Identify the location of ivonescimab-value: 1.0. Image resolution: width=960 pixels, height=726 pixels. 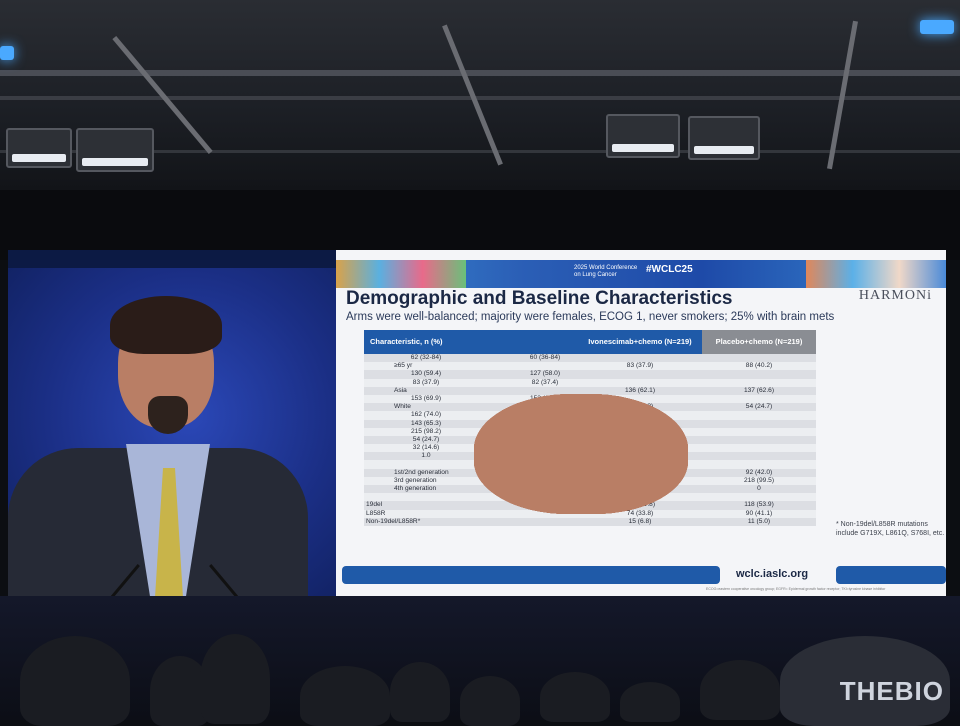
(426, 456).